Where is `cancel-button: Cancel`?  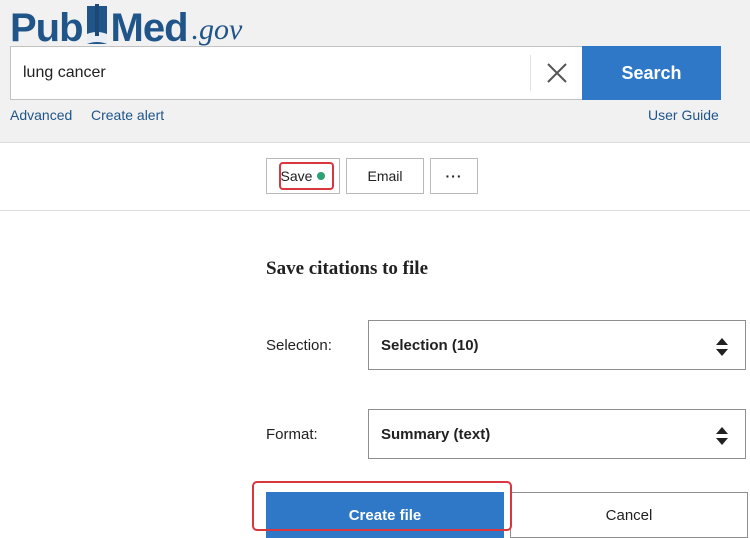
cancel-button: Cancel is located at coordinates (629, 515).